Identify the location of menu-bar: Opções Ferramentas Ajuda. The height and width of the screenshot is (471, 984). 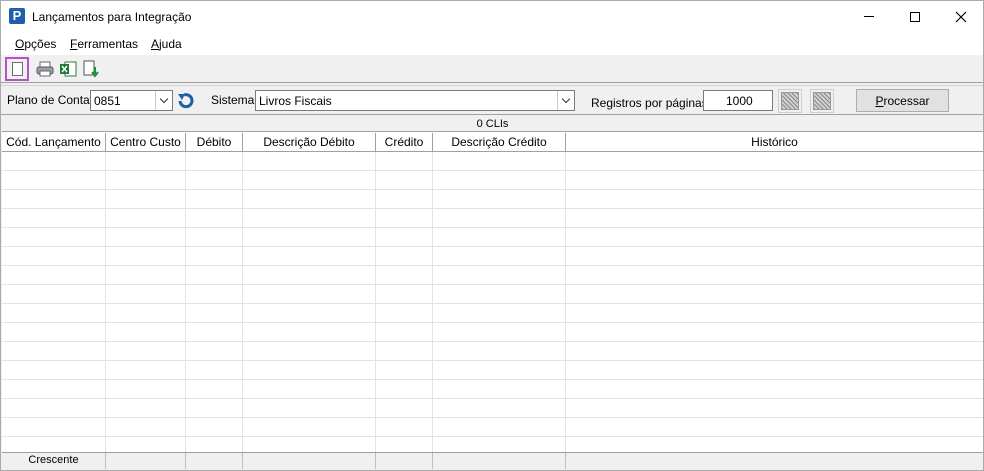
(492, 43).